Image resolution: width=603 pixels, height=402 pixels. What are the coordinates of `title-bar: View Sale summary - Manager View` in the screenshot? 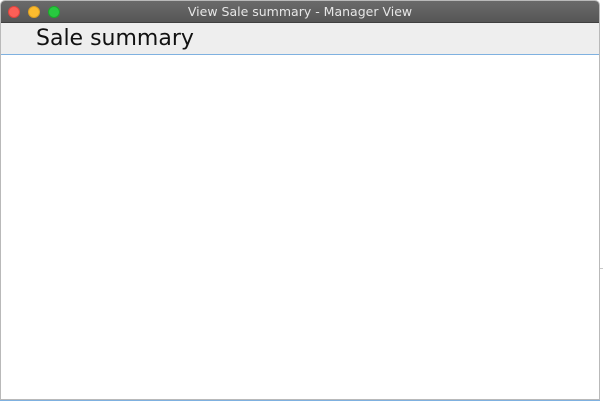 It's located at (300, 12).